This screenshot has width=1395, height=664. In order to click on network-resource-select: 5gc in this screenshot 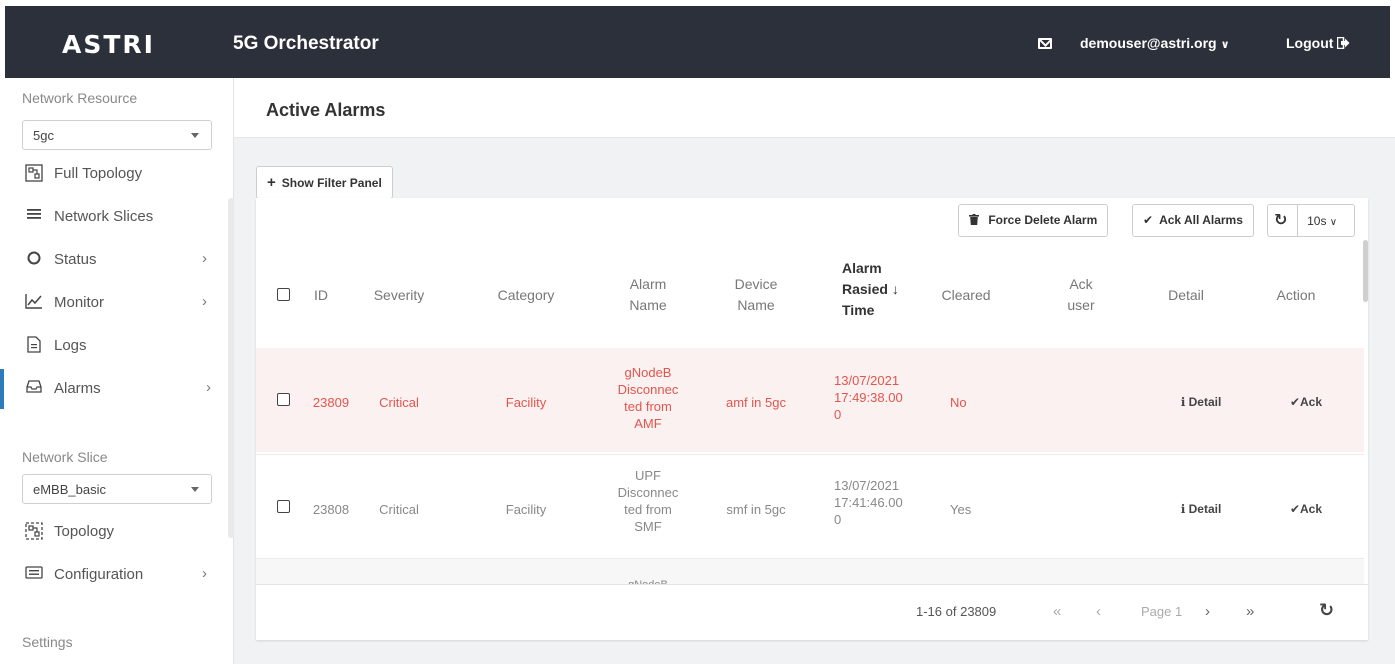, I will do `click(117, 135)`.